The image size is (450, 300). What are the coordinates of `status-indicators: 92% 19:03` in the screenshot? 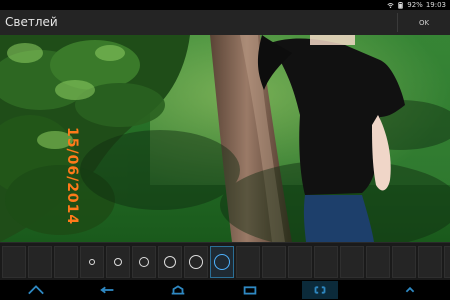 It's located at (416, 5).